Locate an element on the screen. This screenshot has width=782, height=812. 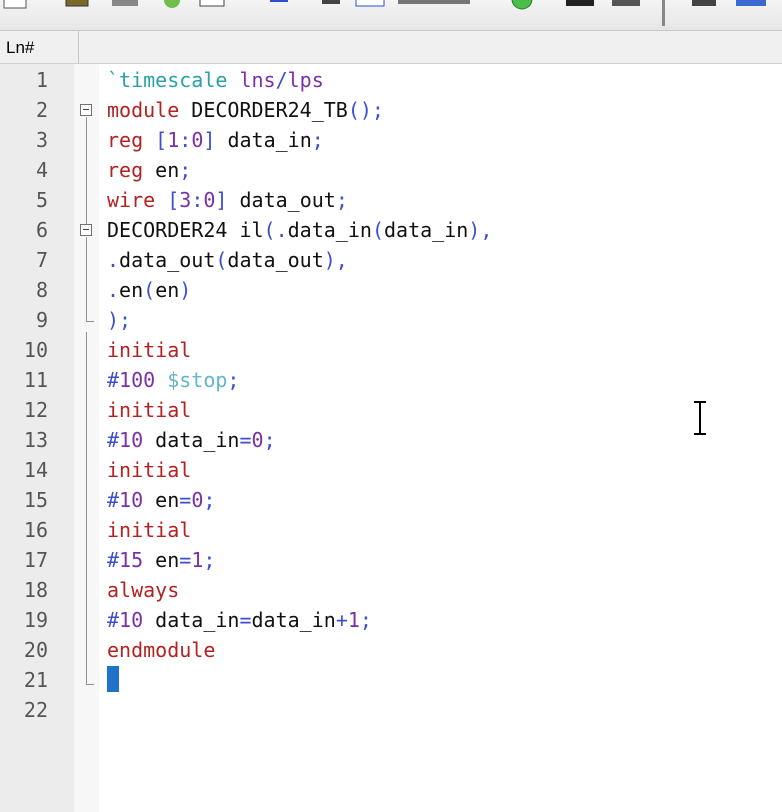
code-line: 5 wire [3:0] data_out; is located at coordinates (391, 200).